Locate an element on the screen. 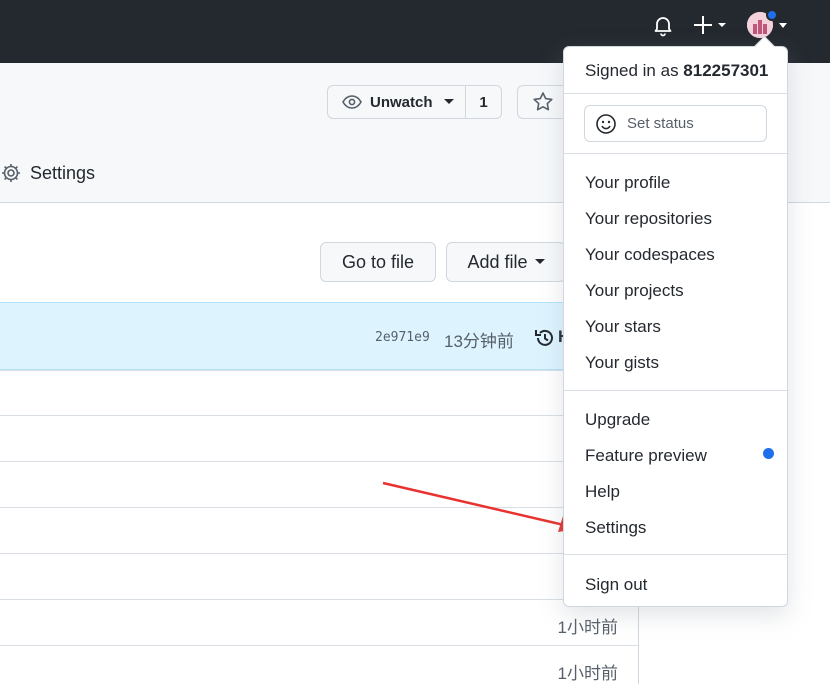  signed-in-prefix: Signed in as is located at coordinates (634, 70).